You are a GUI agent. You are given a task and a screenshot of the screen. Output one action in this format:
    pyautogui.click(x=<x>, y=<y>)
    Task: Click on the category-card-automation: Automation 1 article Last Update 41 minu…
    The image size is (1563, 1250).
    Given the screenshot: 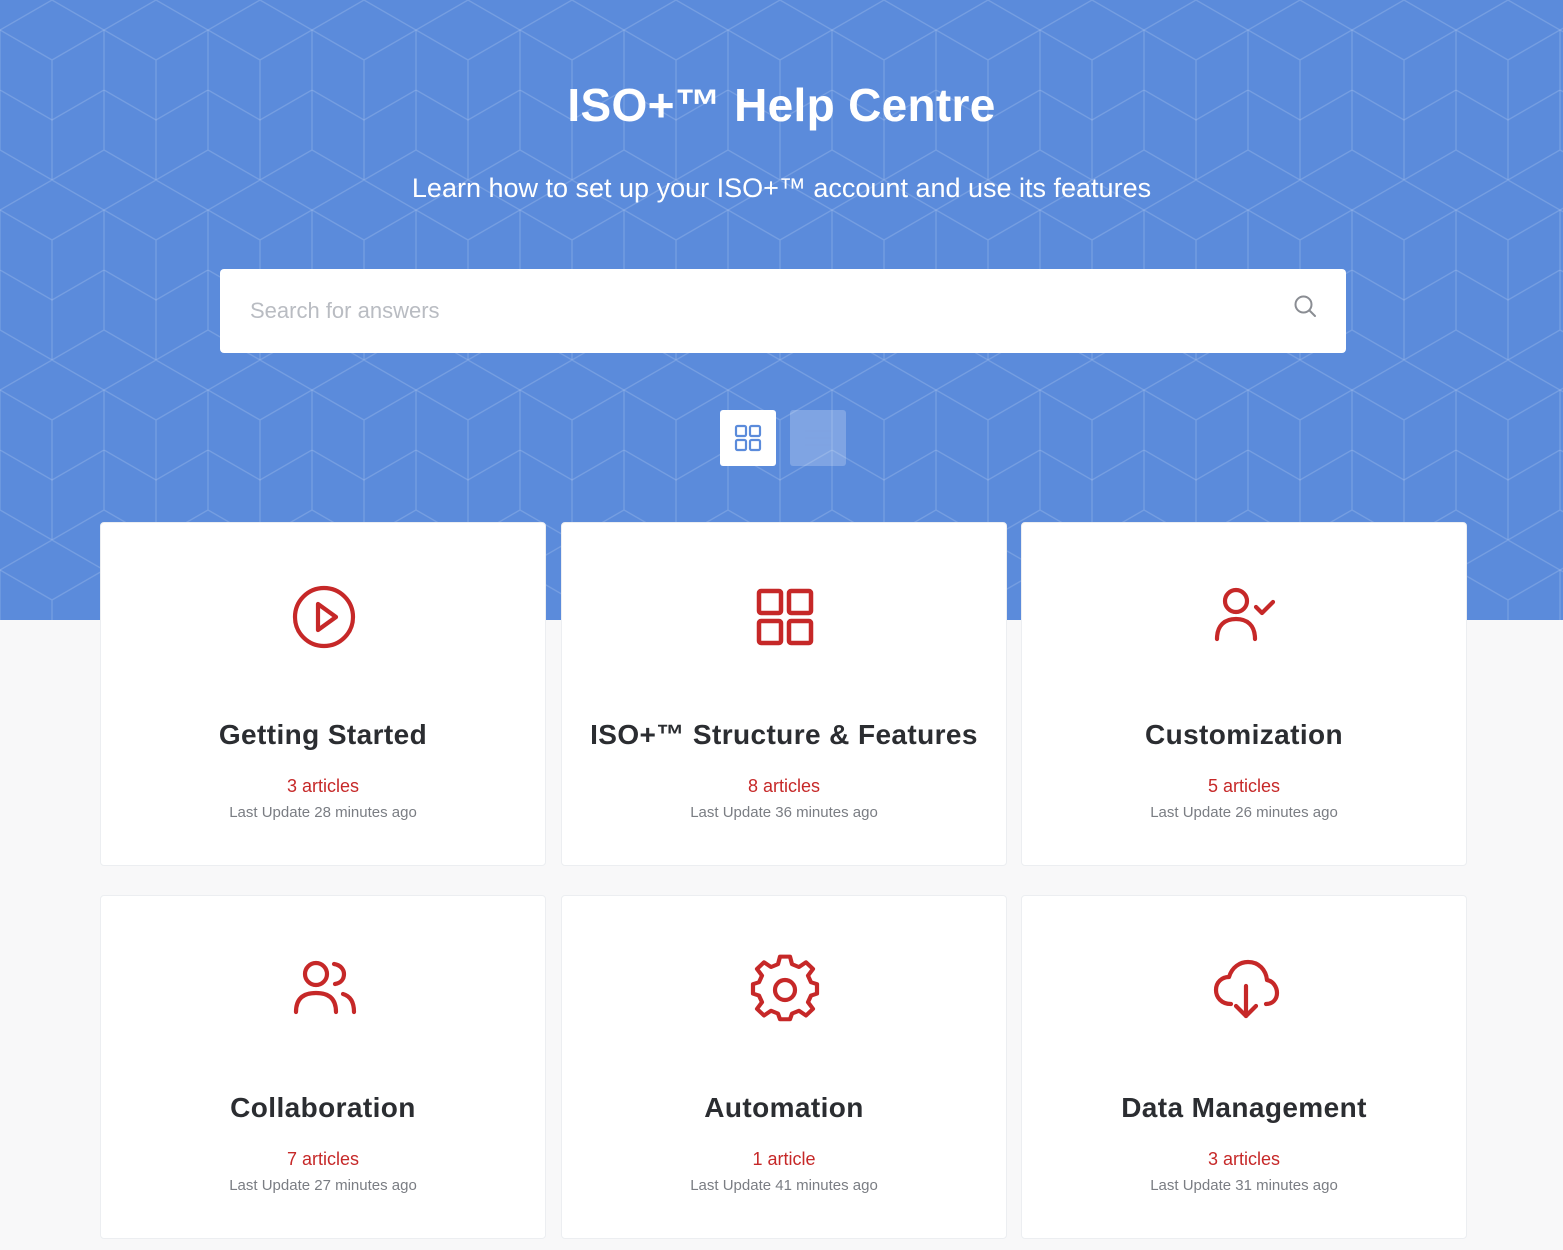 What is the action you would take?
    pyautogui.click(x=784, y=1067)
    